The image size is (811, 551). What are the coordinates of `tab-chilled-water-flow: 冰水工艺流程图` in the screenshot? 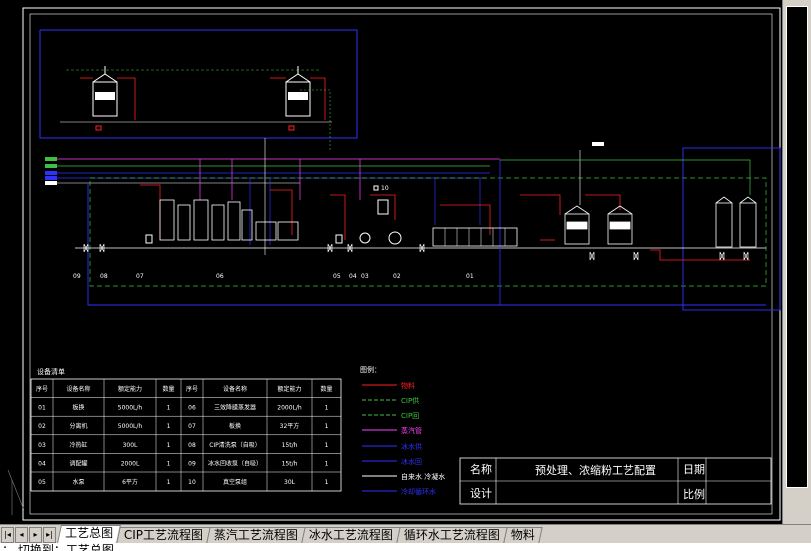 It's located at (351, 535).